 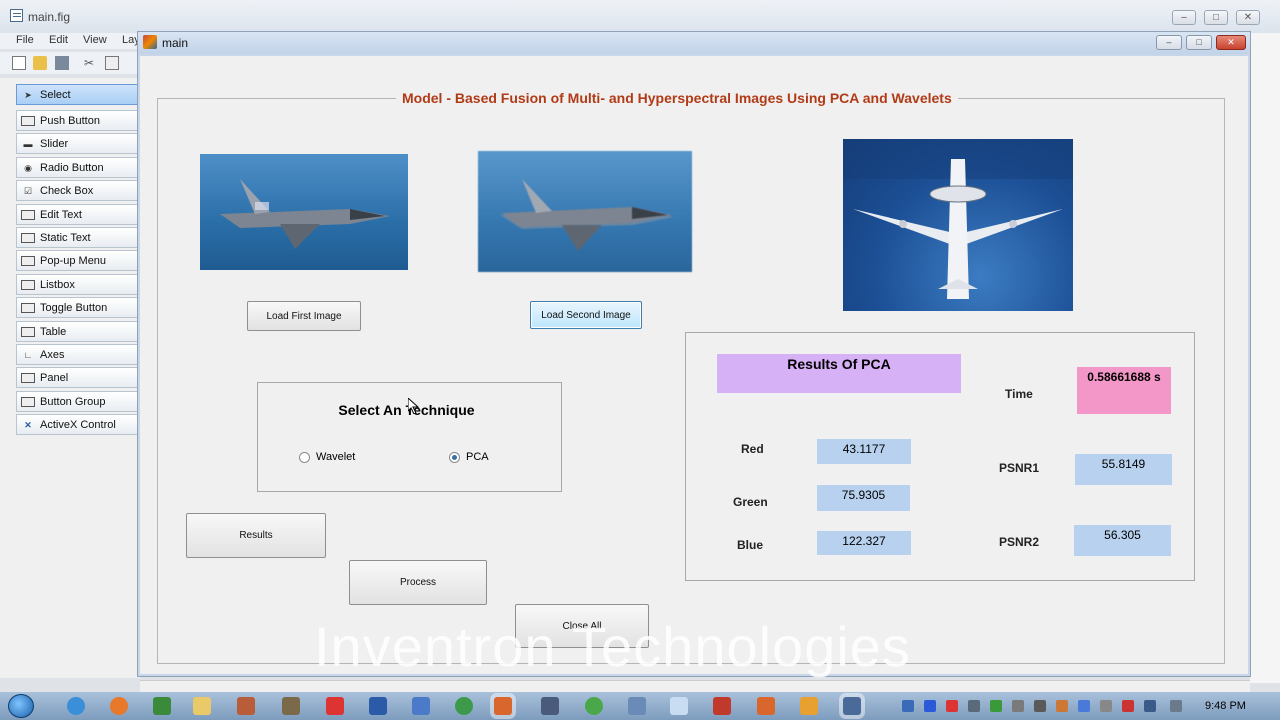 What do you see at coordinates (55, 94) in the screenshot?
I see `palette-label: Select` at bounding box center [55, 94].